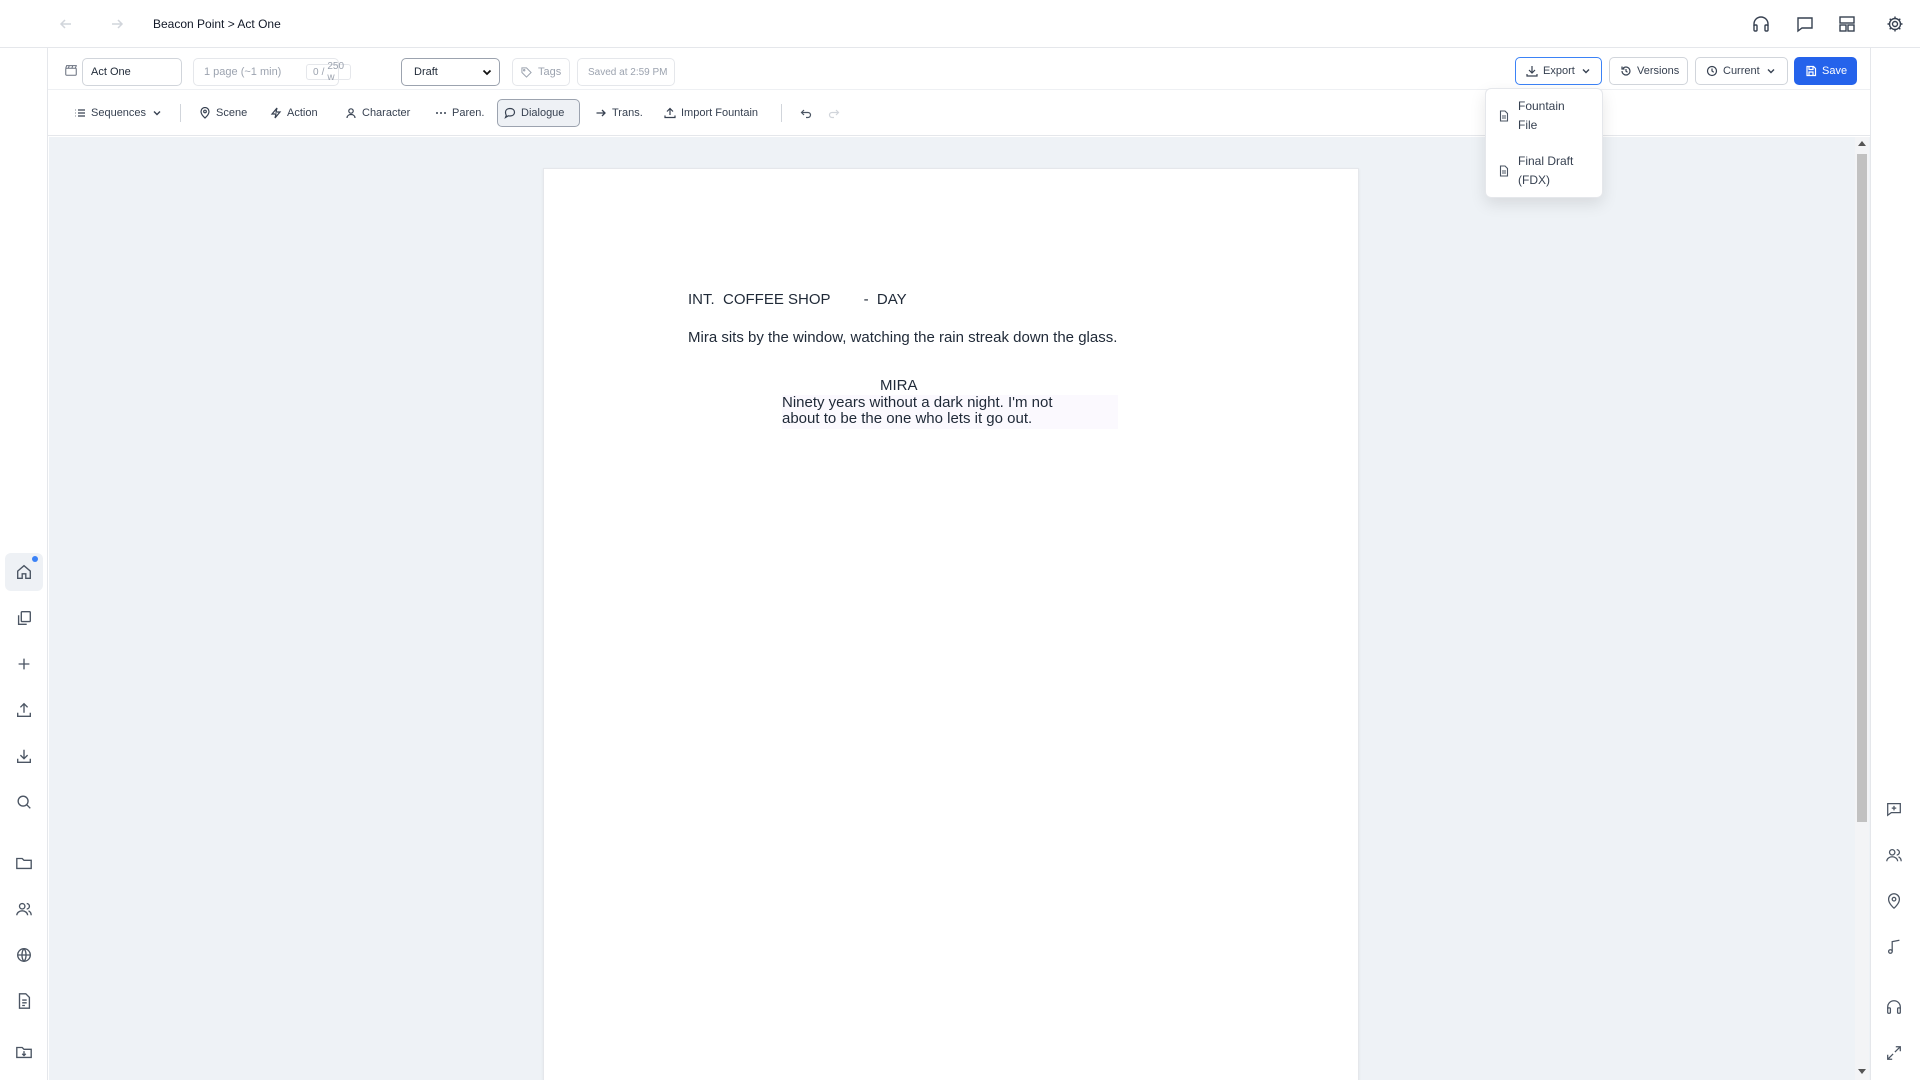 The width and height of the screenshot is (1920, 1080). What do you see at coordinates (205, 113) in the screenshot?
I see `map-pin-icon` at bounding box center [205, 113].